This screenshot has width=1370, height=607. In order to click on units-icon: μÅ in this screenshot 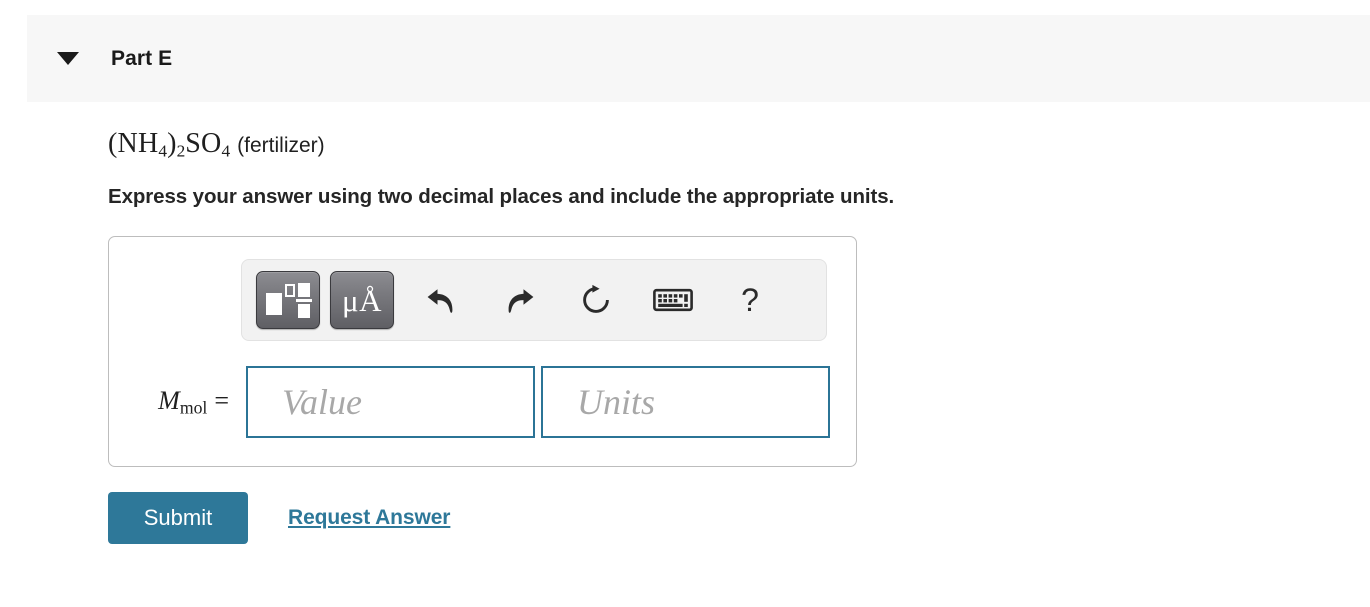, I will do `click(361, 300)`.